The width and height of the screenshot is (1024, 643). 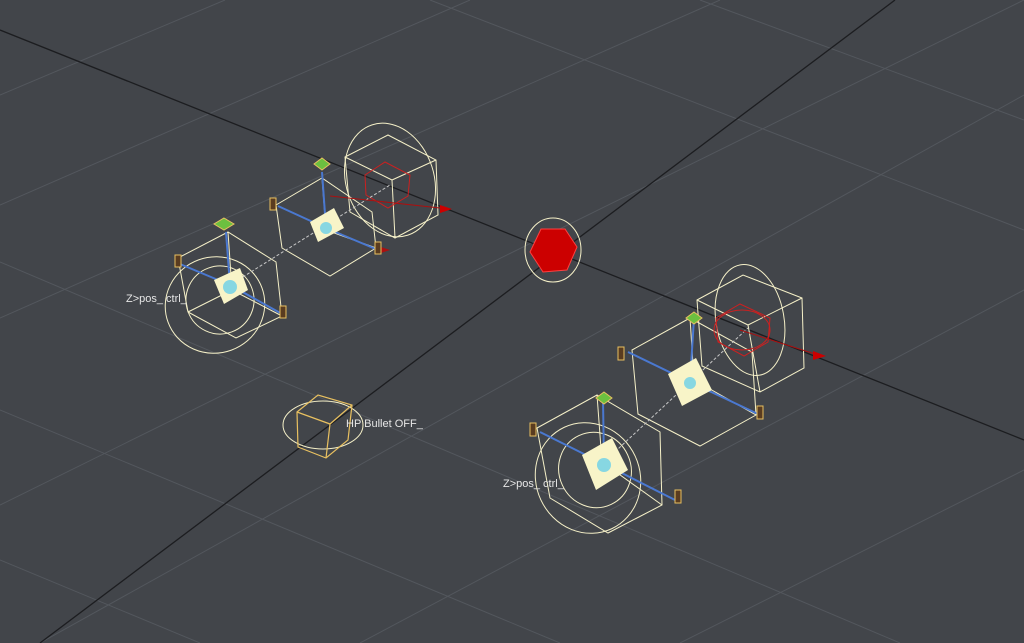 I want to click on rig-left, so click(x=301, y=239).